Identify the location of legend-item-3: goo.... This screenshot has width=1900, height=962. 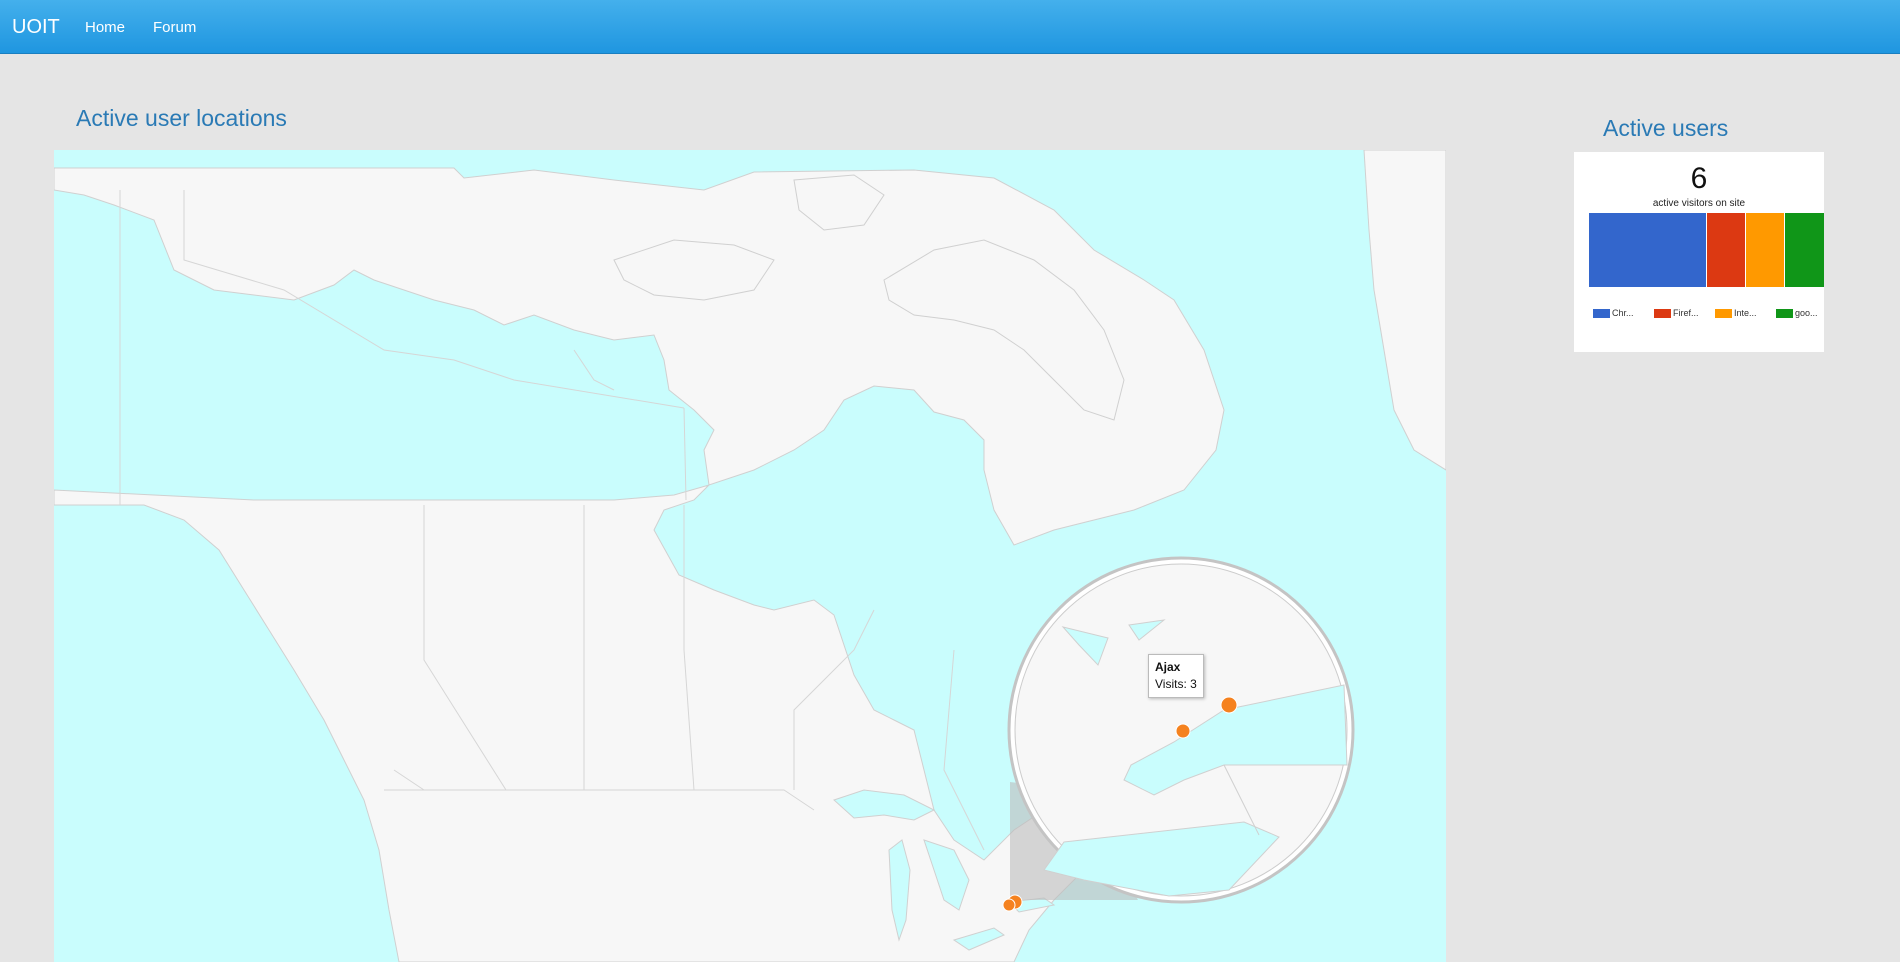
(1797, 313).